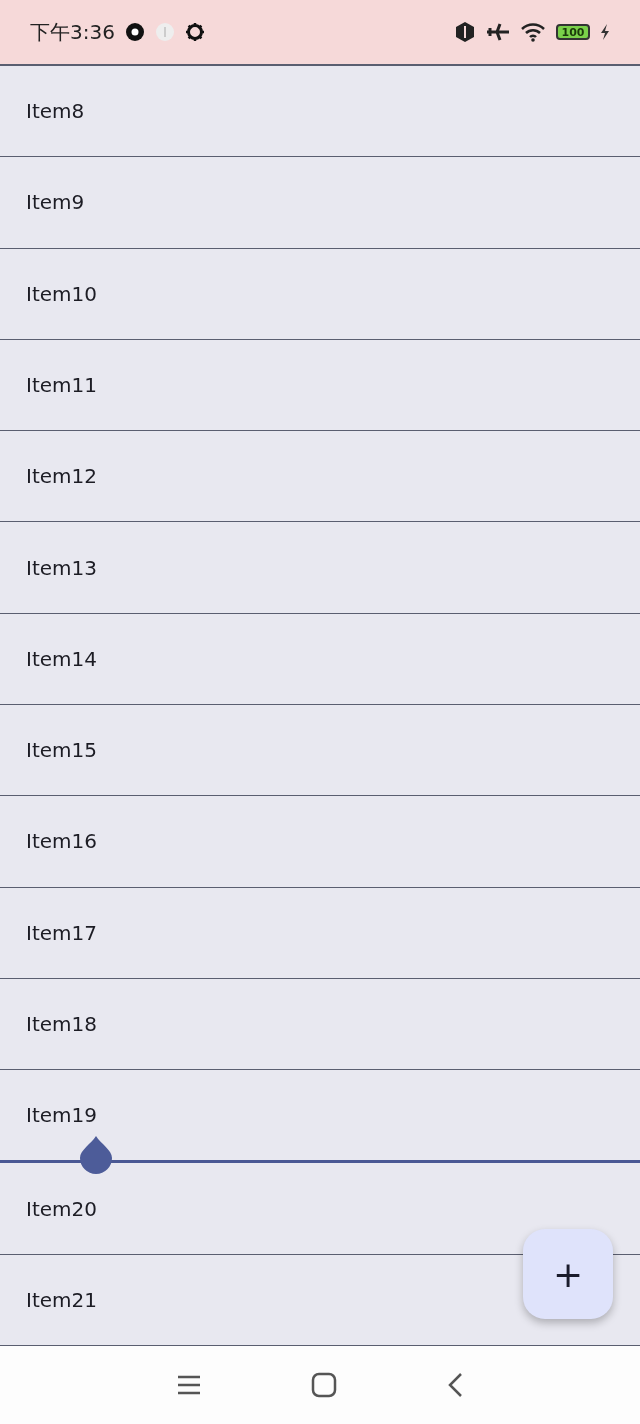 The width and height of the screenshot is (640, 1424). I want to click on list-item: Item10, so click(320, 294).